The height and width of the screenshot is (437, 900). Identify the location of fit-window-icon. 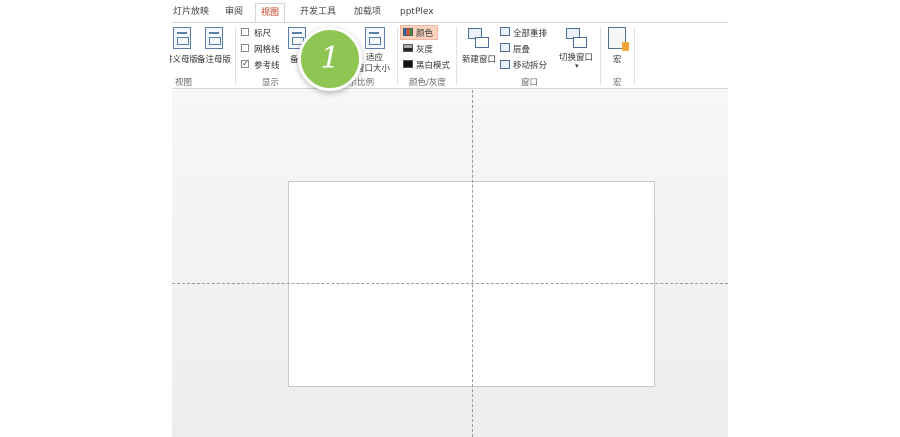
(375, 38).